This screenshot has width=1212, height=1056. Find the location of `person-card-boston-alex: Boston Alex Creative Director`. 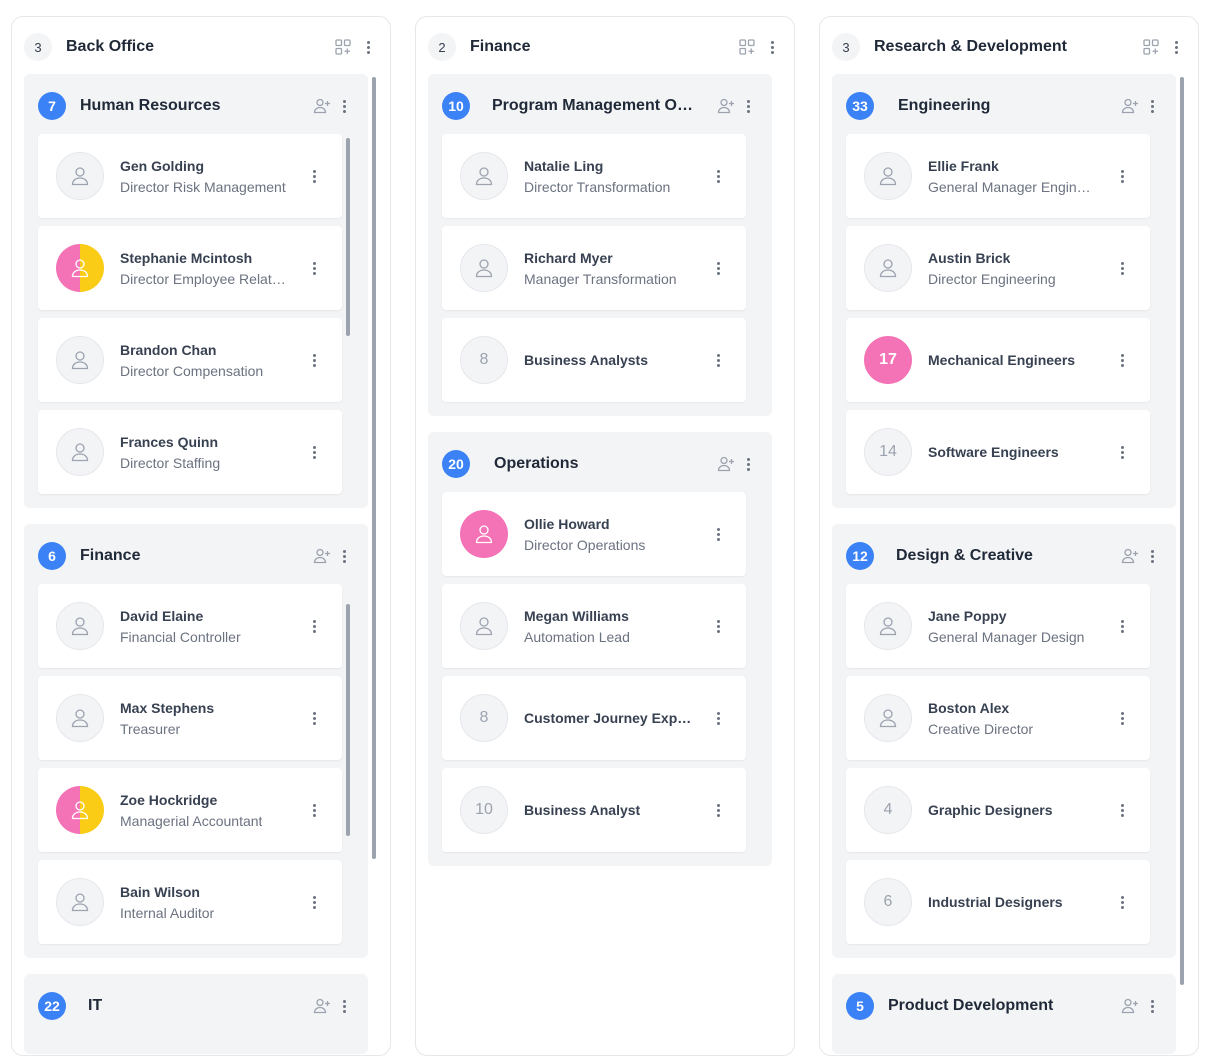

person-card-boston-alex: Boston Alex Creative Director is located at coordinates (998, 718).